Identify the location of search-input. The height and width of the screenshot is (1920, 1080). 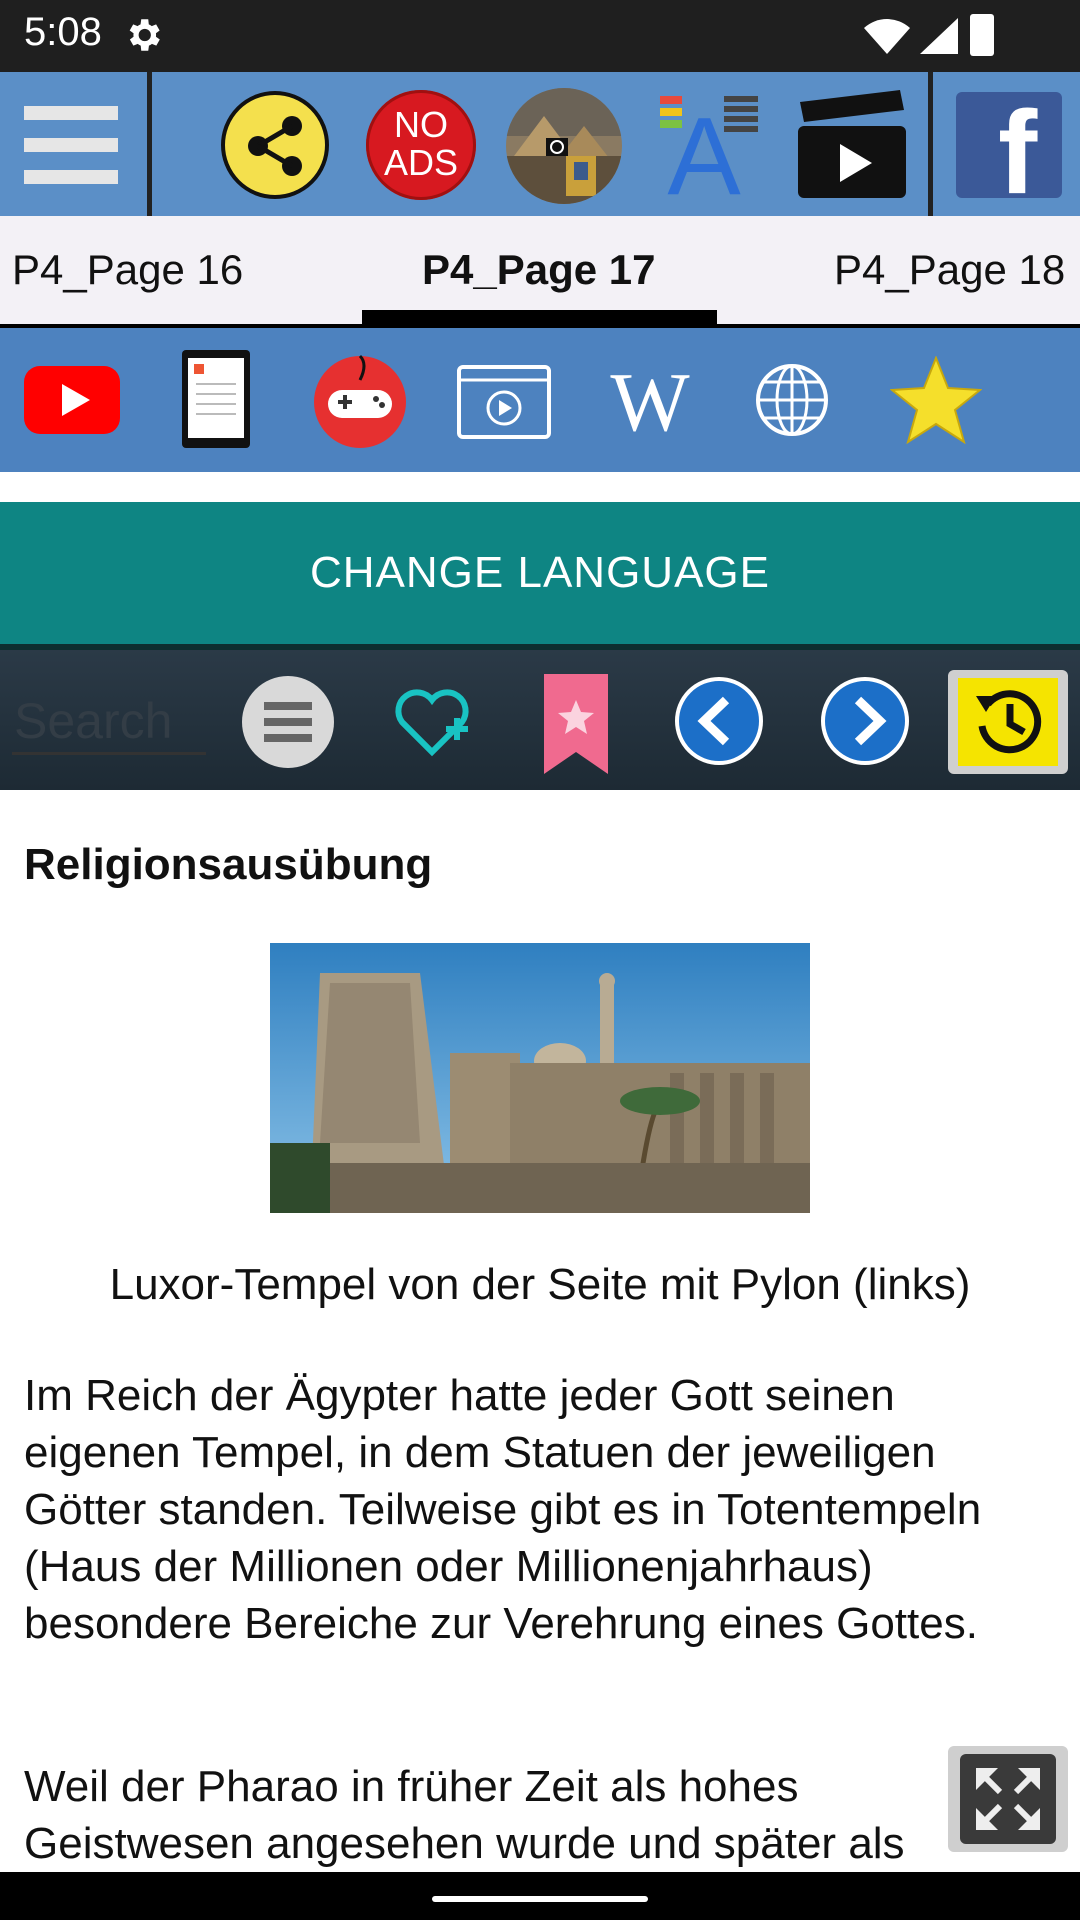
(109, 722).